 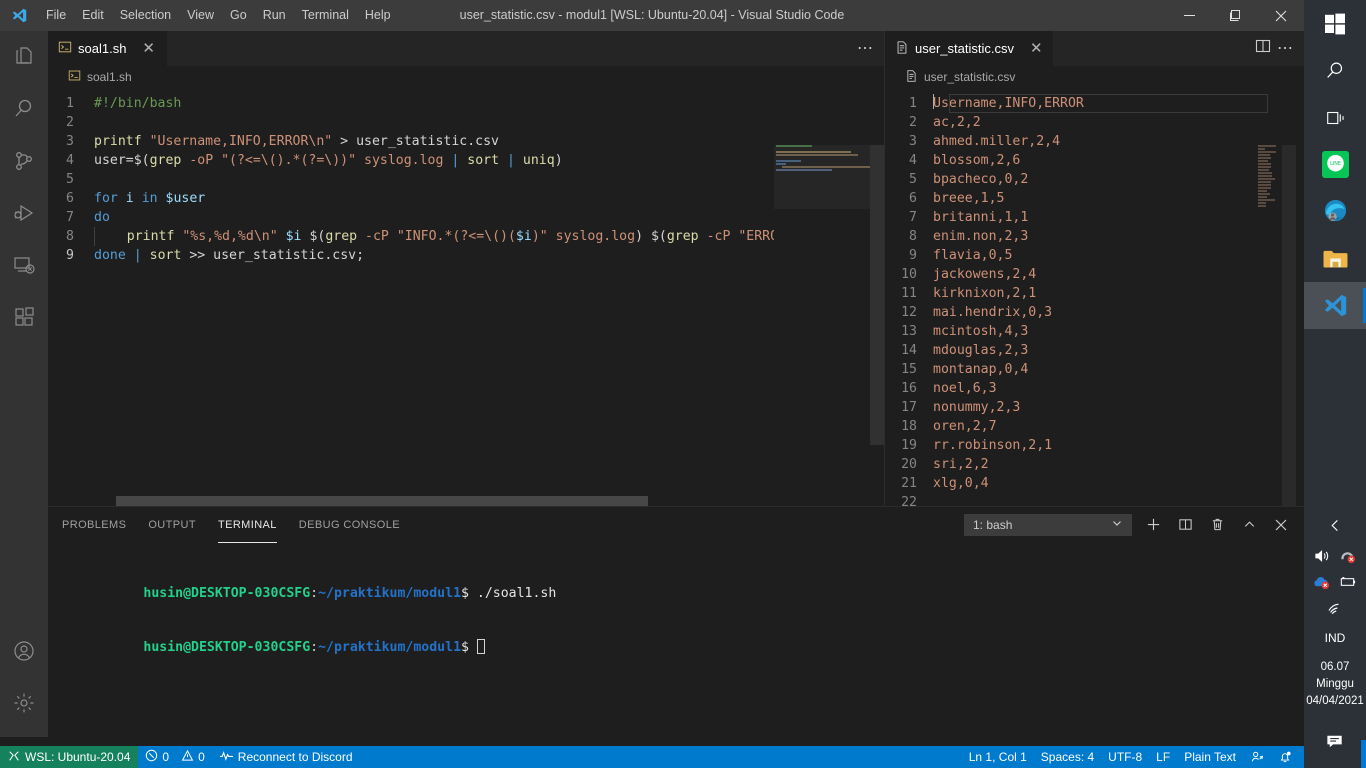 What do you see at coordinates (913, 217) in the screenshot?
I see `line-number: 7` at bounding box center [913, 217].